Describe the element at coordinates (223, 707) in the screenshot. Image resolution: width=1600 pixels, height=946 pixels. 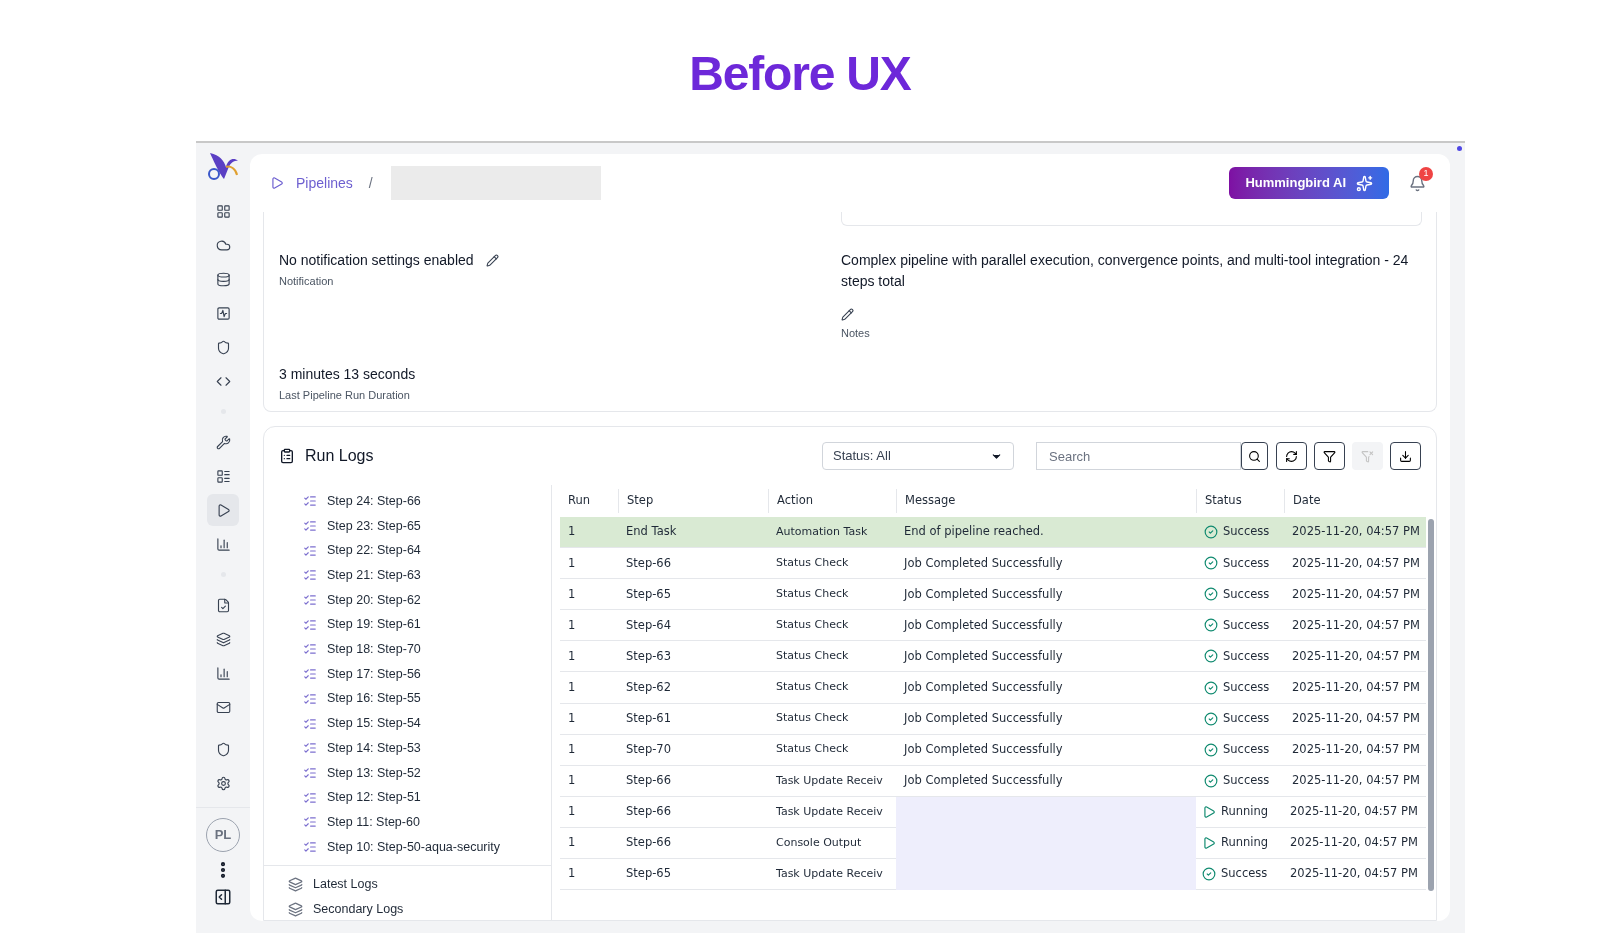
I see `mail-icon` at that location.